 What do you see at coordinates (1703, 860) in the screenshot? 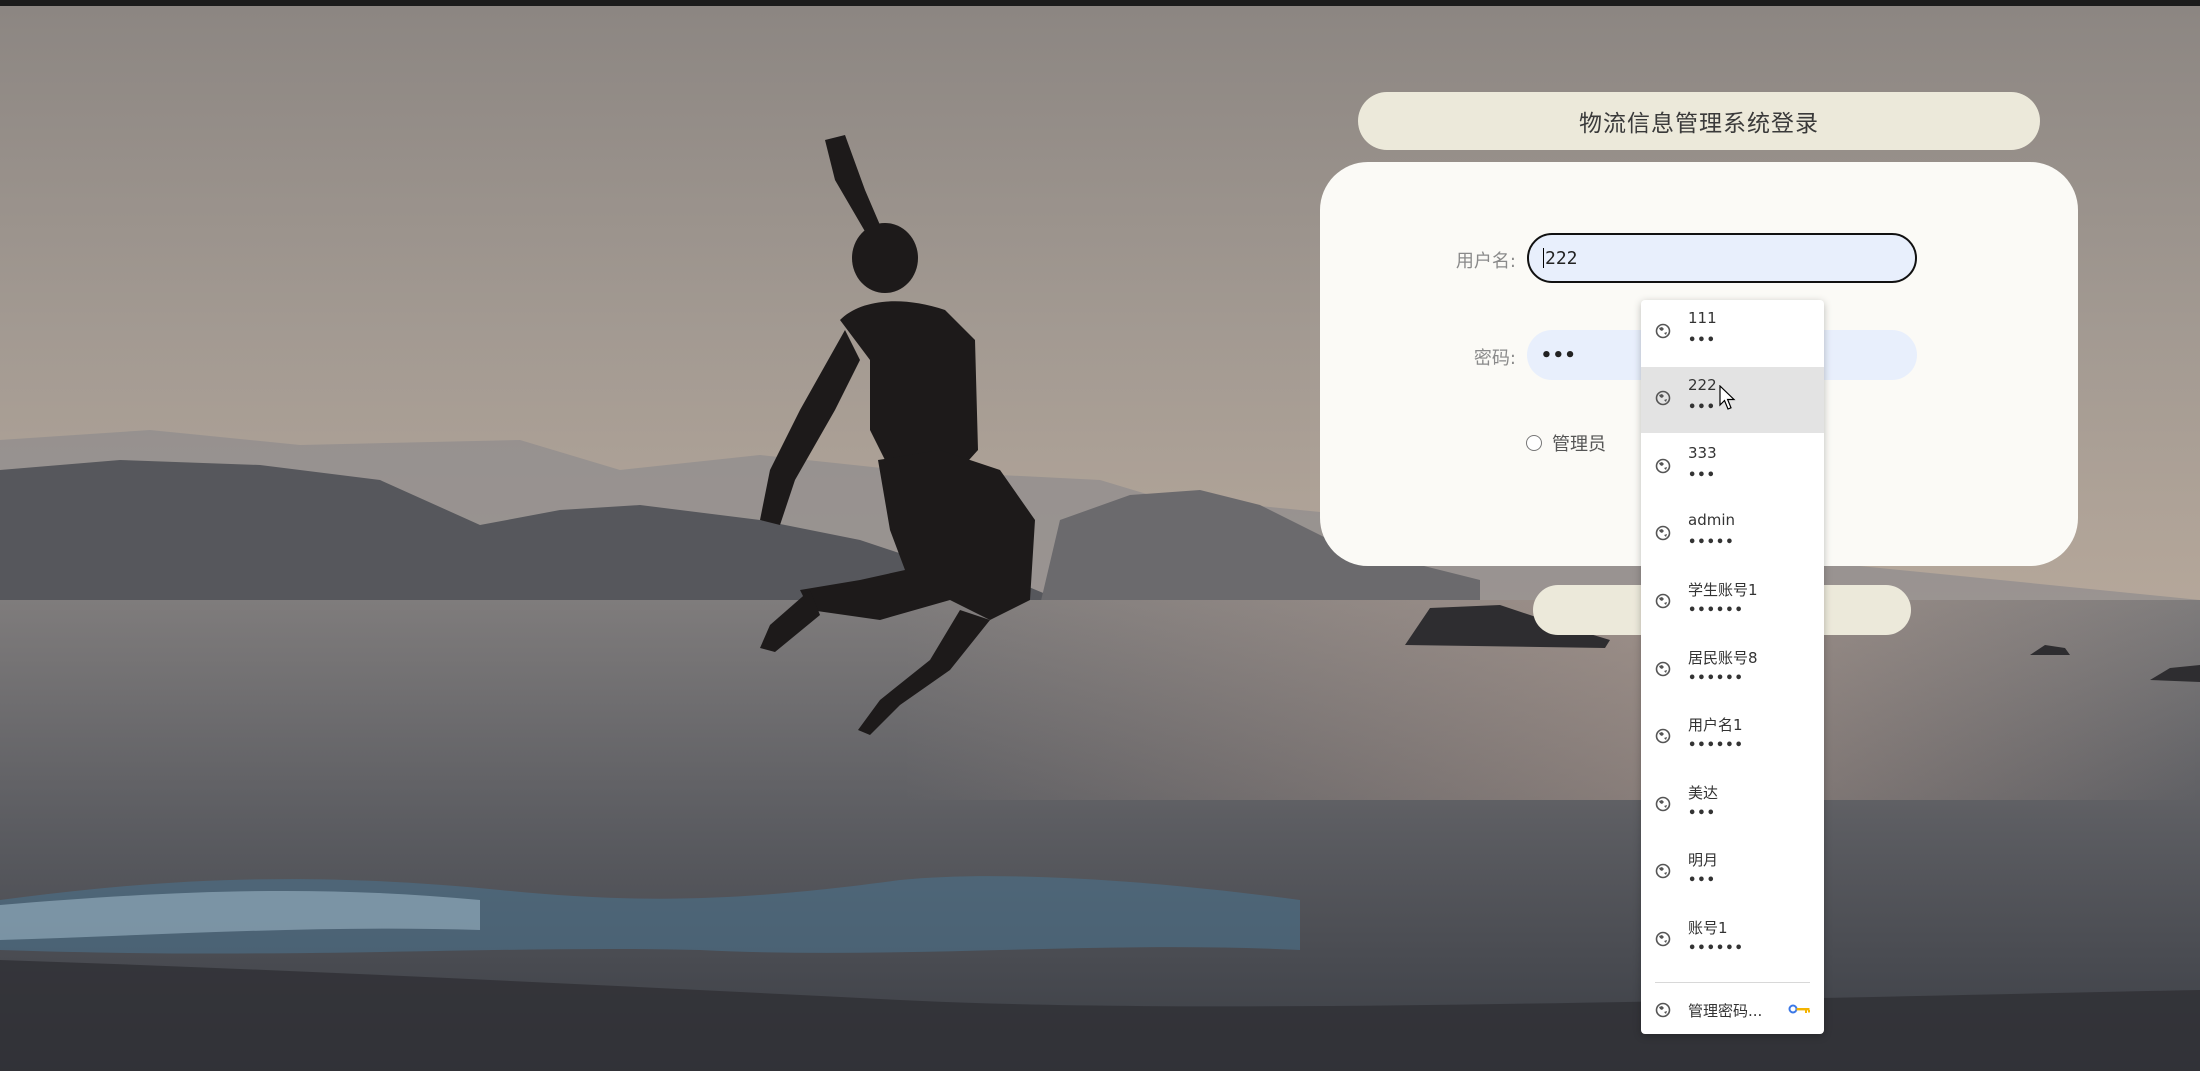
I see `autofill-username: 明月` at bounding box center [1703, 860].